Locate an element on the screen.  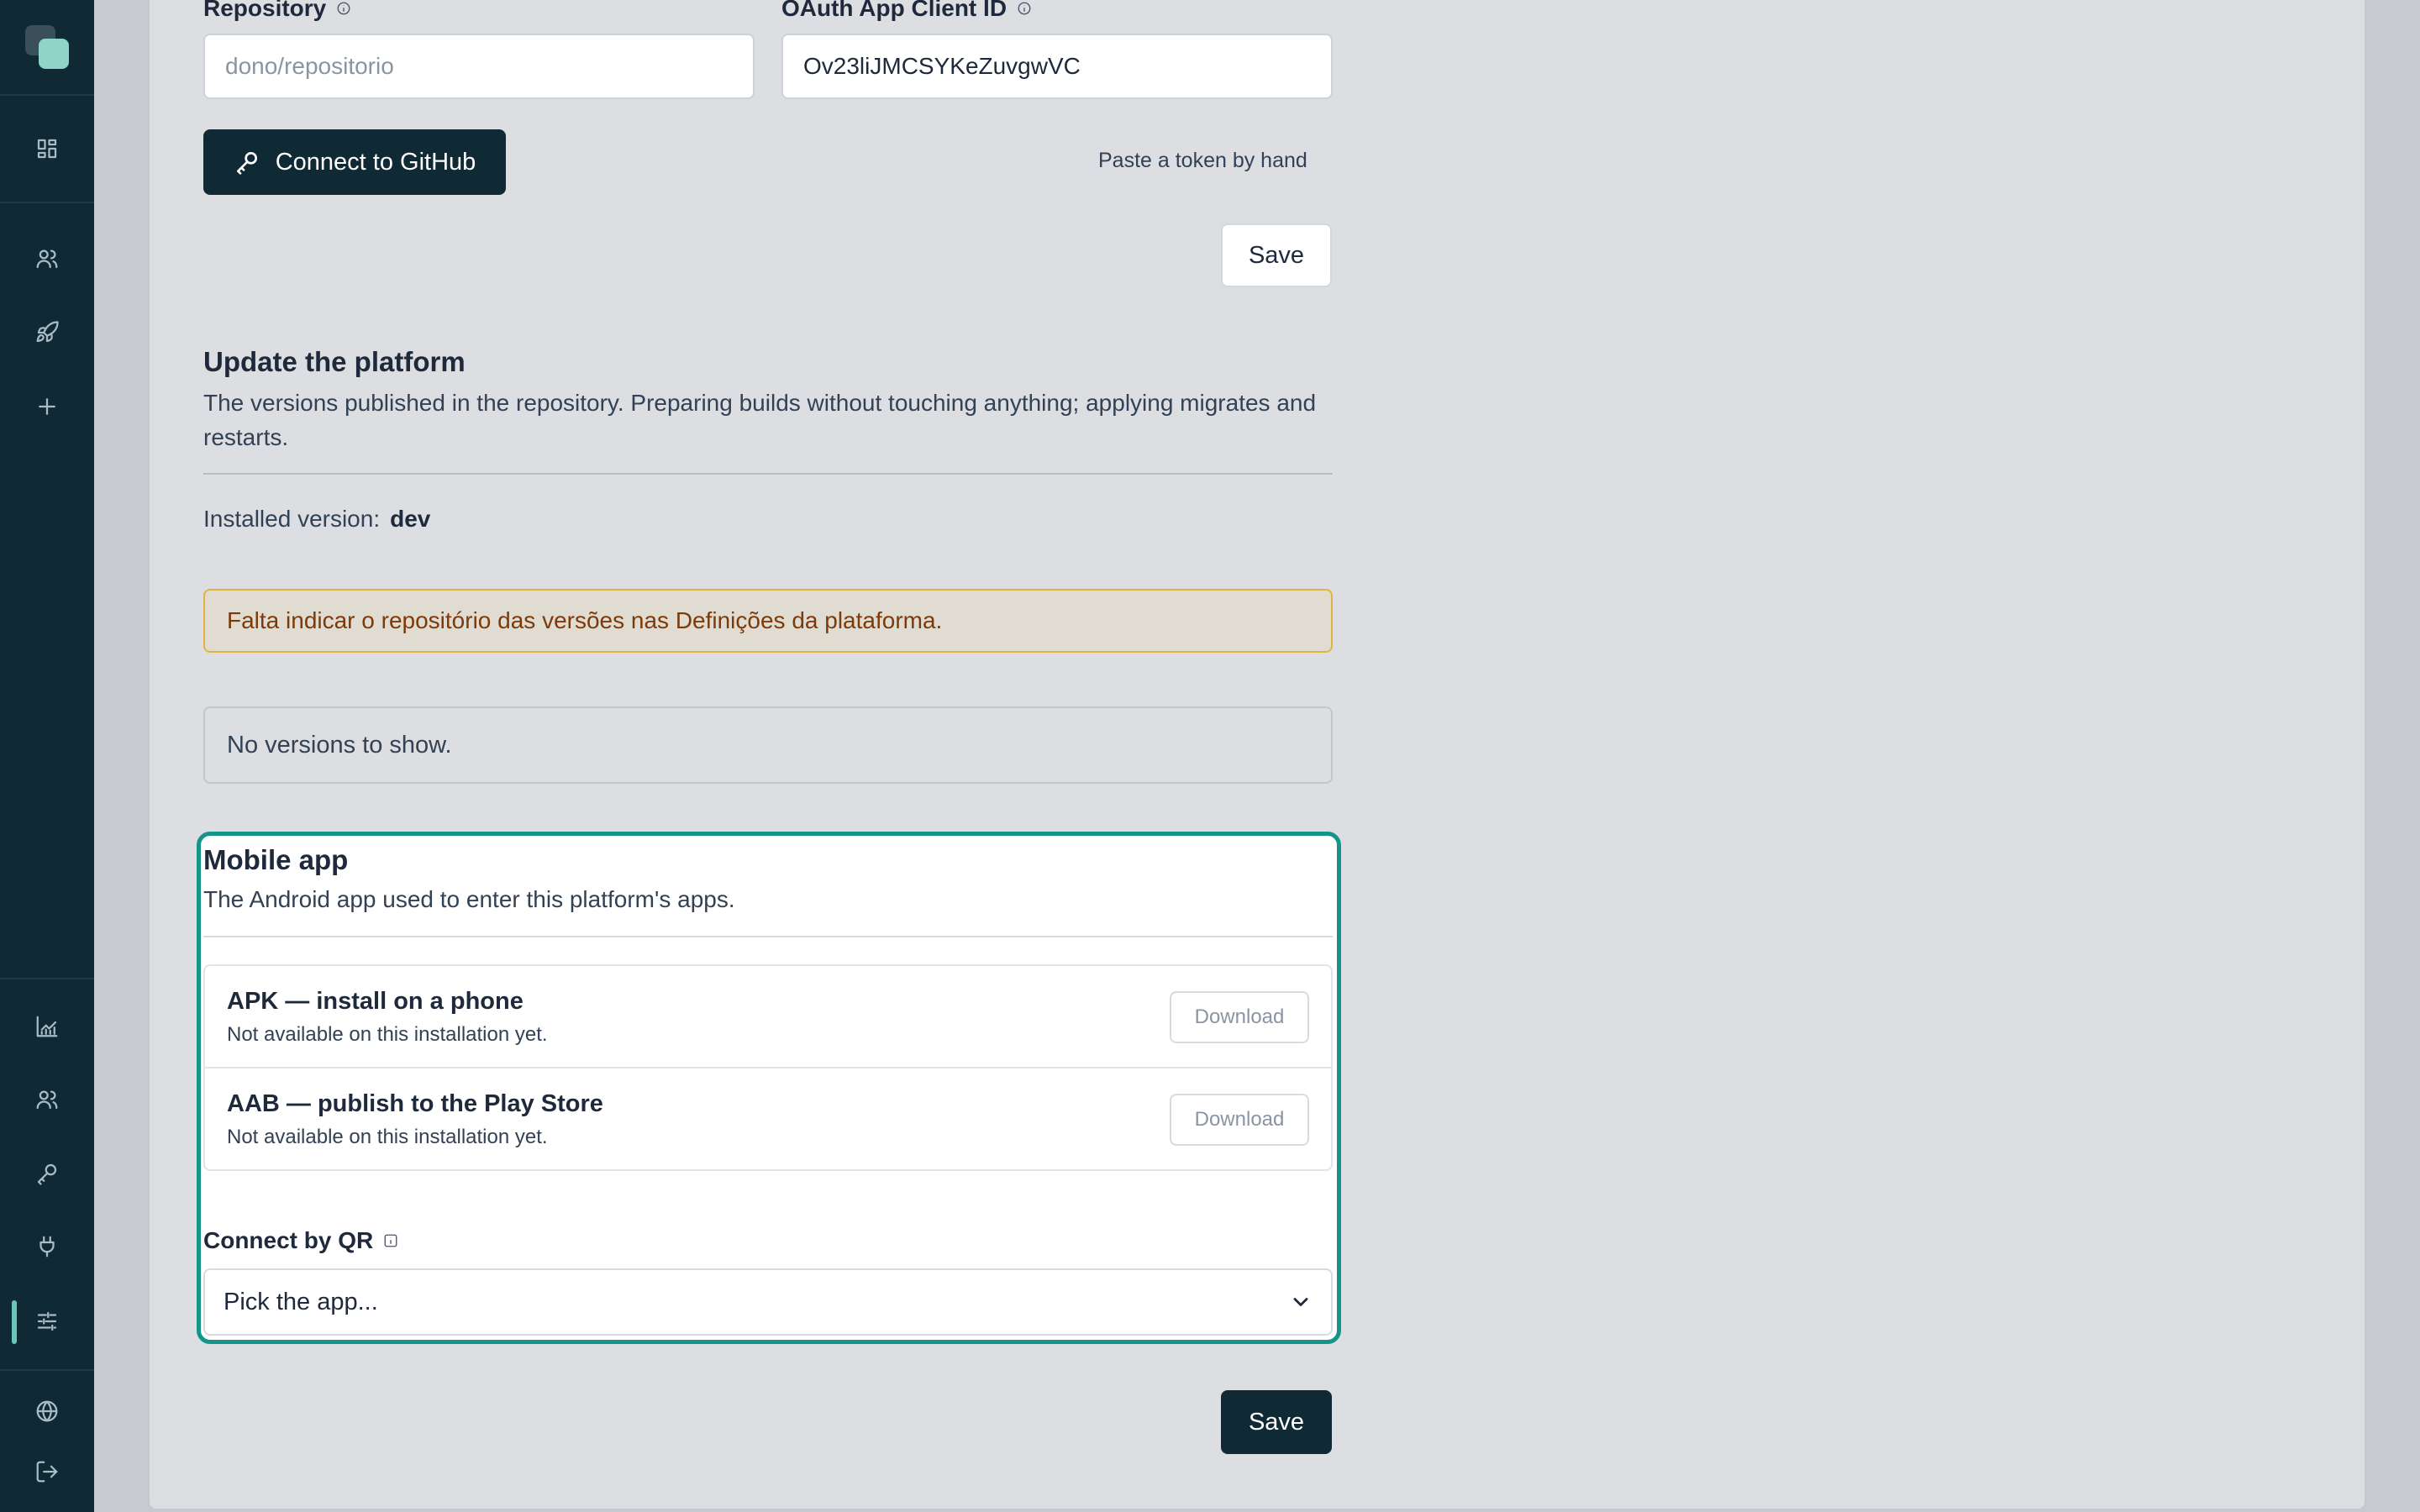
mobile-title: Mobile app is located at coordinates (276, 859).